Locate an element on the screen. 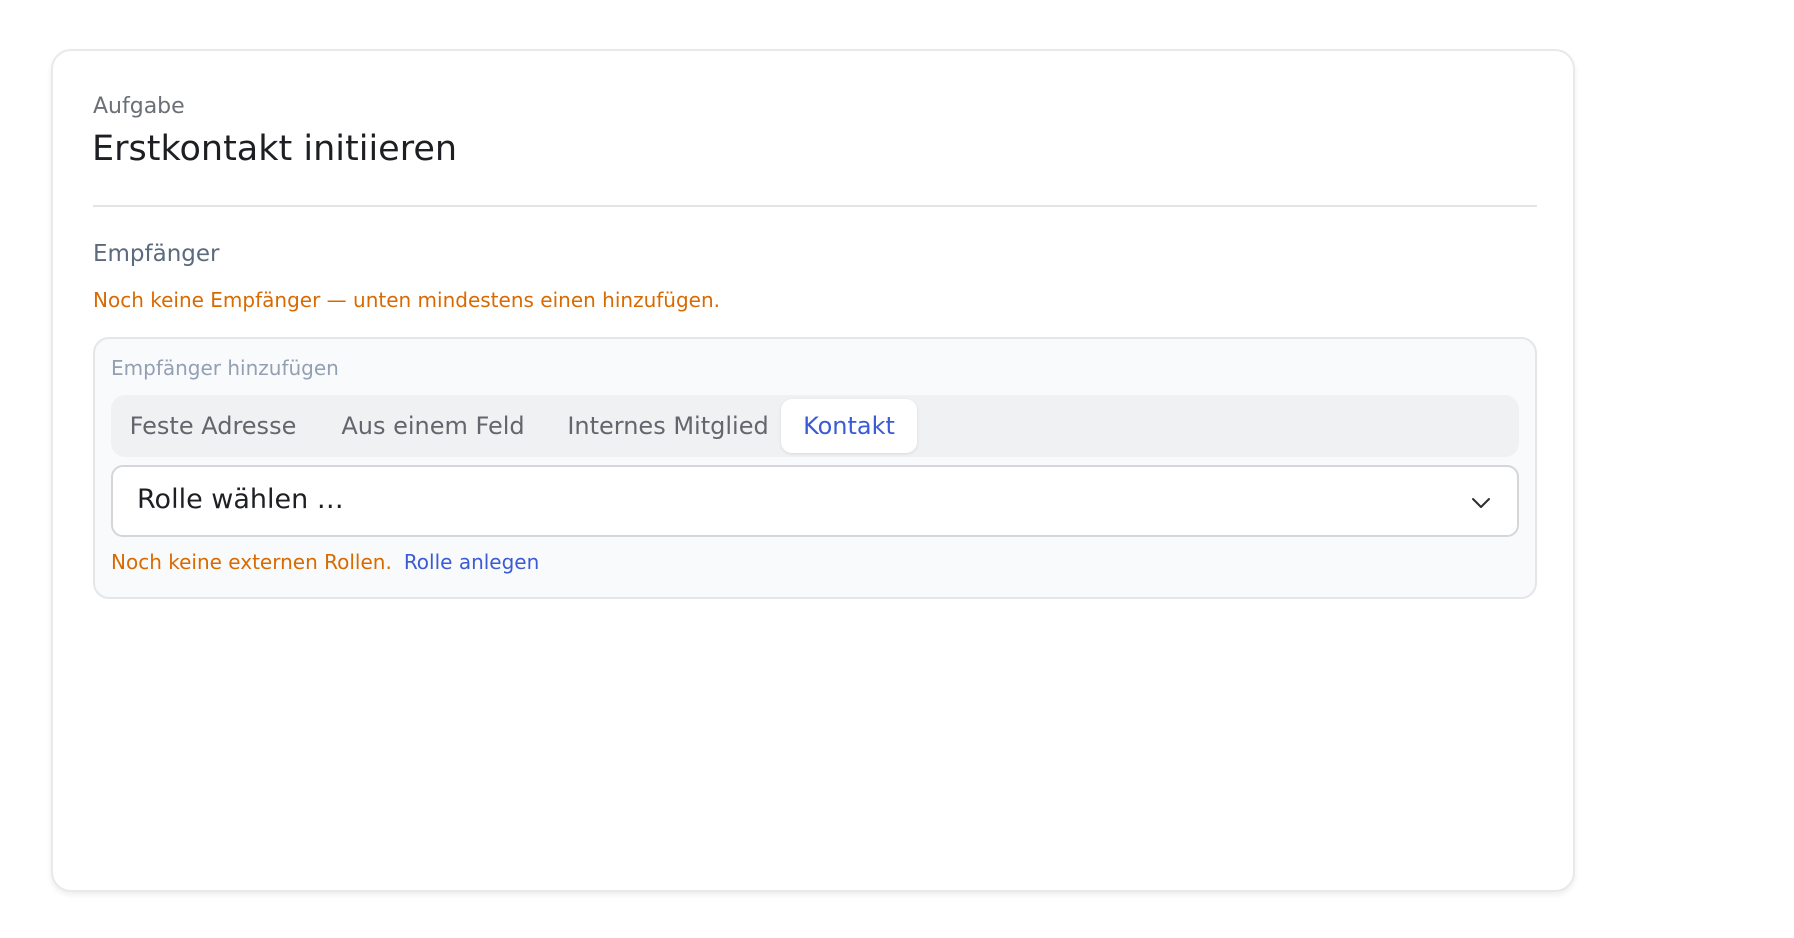  tab-contact: Kontakt is located at coordinates (849, 426).